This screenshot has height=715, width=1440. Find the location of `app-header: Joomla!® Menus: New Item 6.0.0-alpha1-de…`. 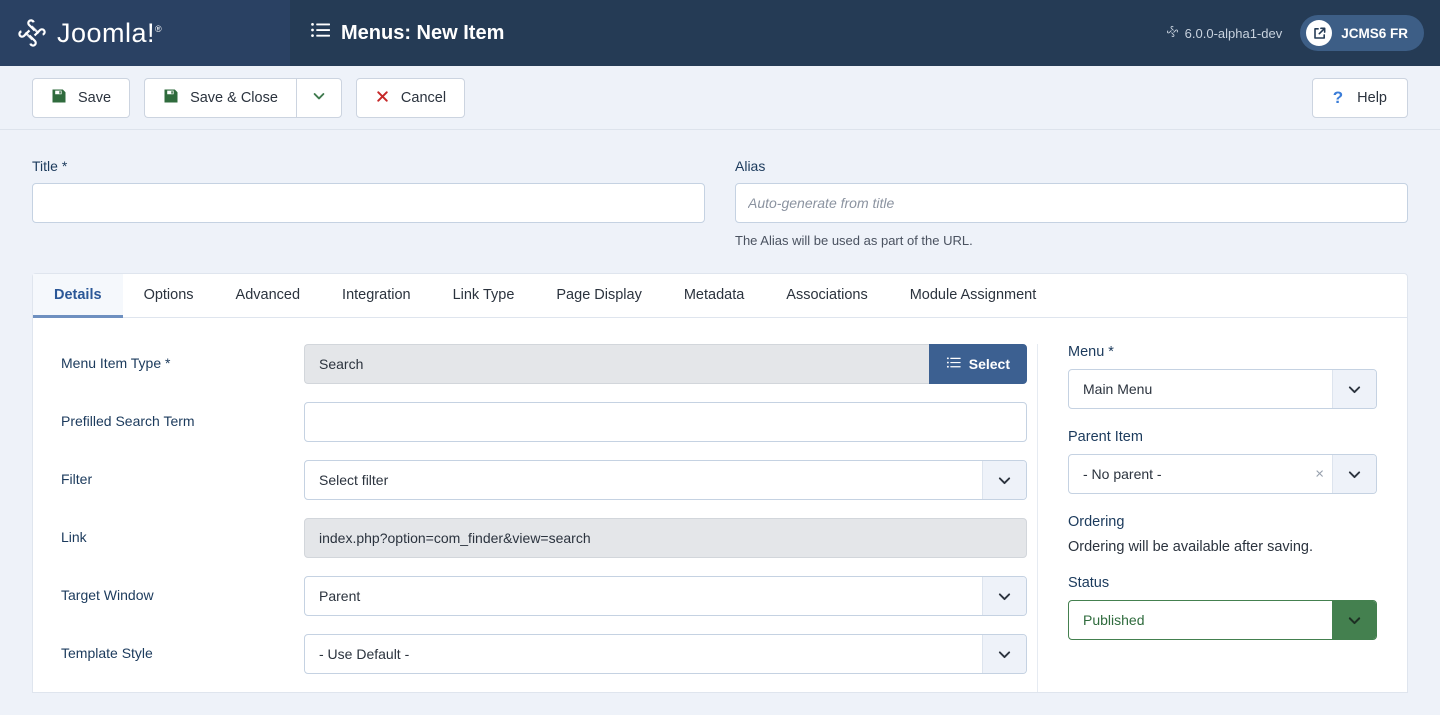

app-header: Joomla!® Menus: New Item 6.0.0-alpha1-de… is located at coordinates (720, 33).